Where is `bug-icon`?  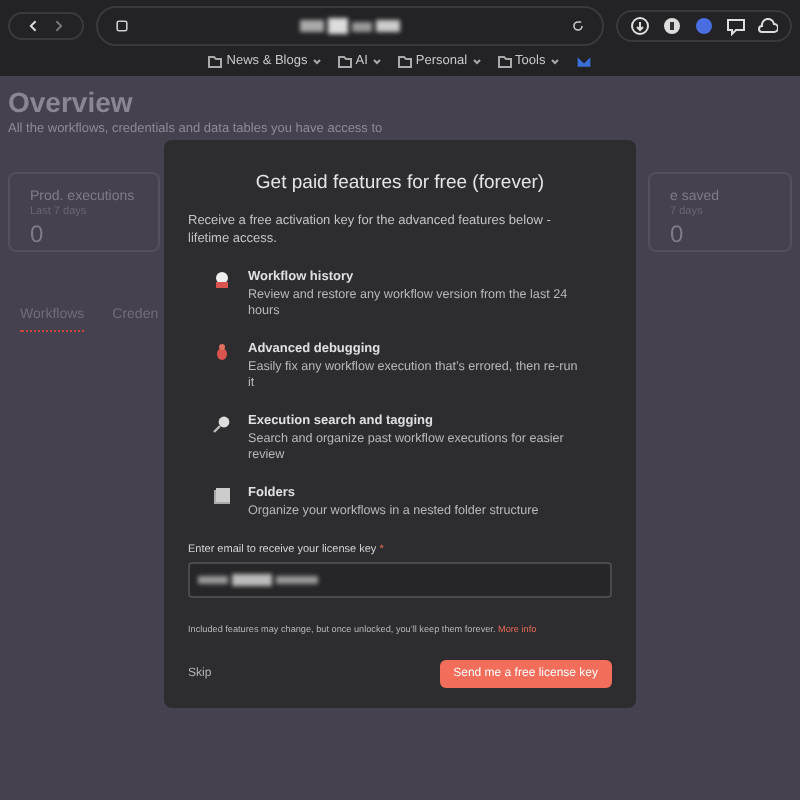
bug-icon is located at coordinates (222, 351).